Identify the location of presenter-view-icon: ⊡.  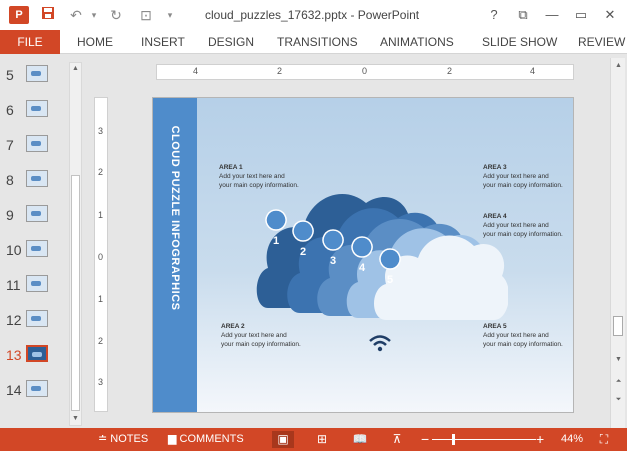
(146, 15).